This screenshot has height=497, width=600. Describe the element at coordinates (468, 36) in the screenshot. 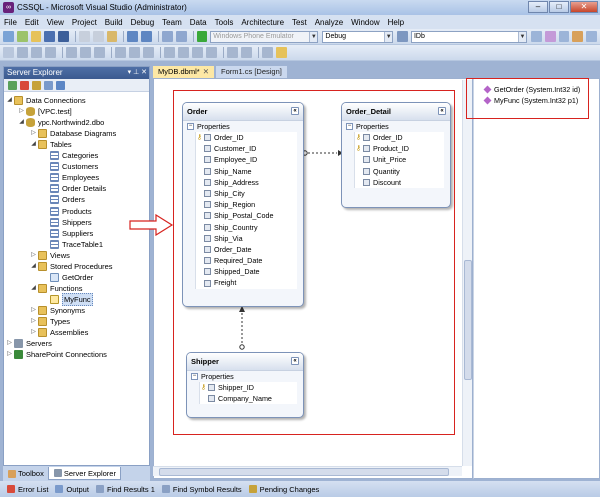

I see `find-combo: IDb ▼` at that location.